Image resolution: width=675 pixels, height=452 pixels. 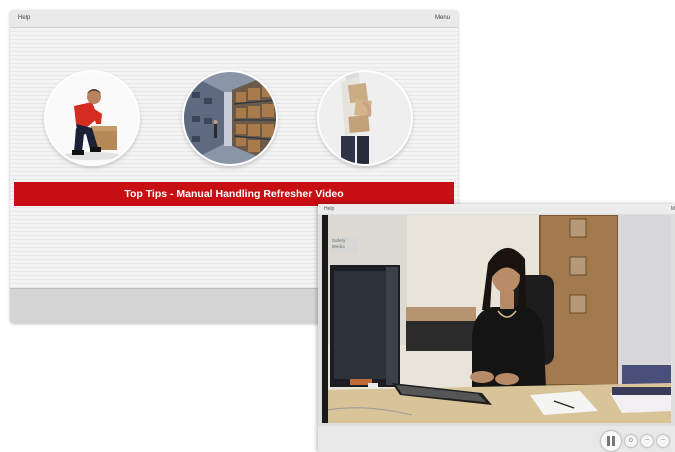 I want to click on control-button-1: o, so click(x=631, y=441).